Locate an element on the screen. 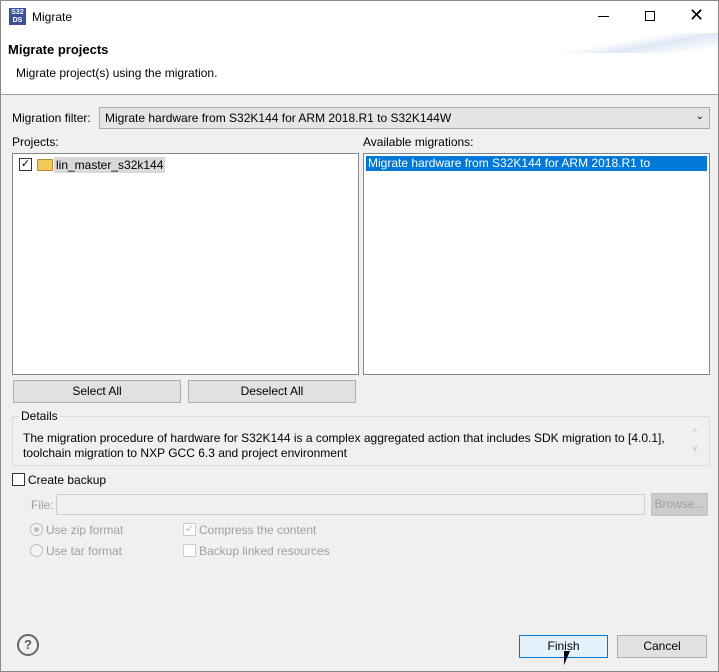 This screenshot has height=672, width=719. backup-linked-checkbox is located at coordinates (189, 550).